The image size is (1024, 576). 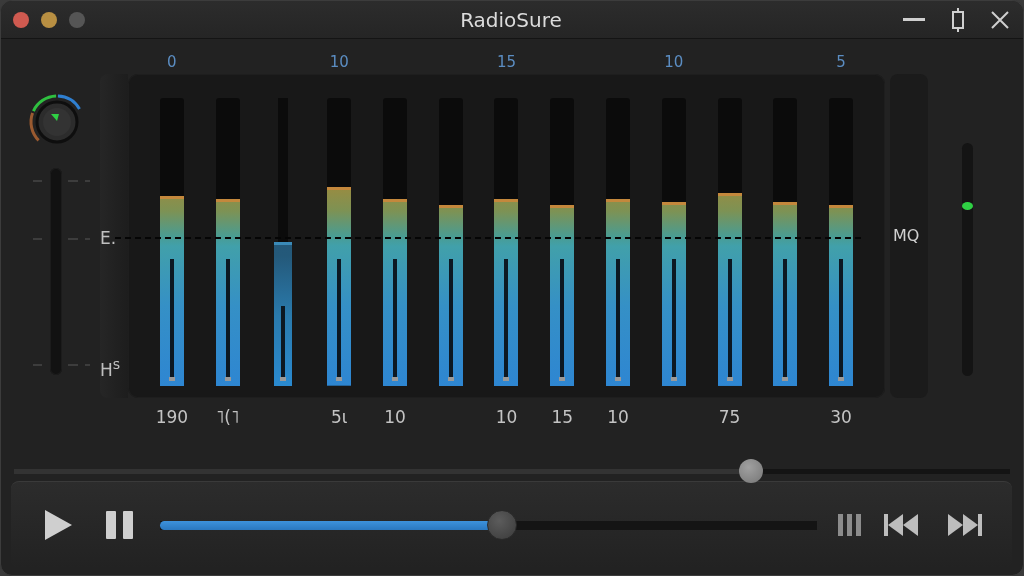 What do you see at coordinates (227, 417) in the screenshot?
I see `band-bottom-label: ˥(˥` at bounding box center [227, 417].